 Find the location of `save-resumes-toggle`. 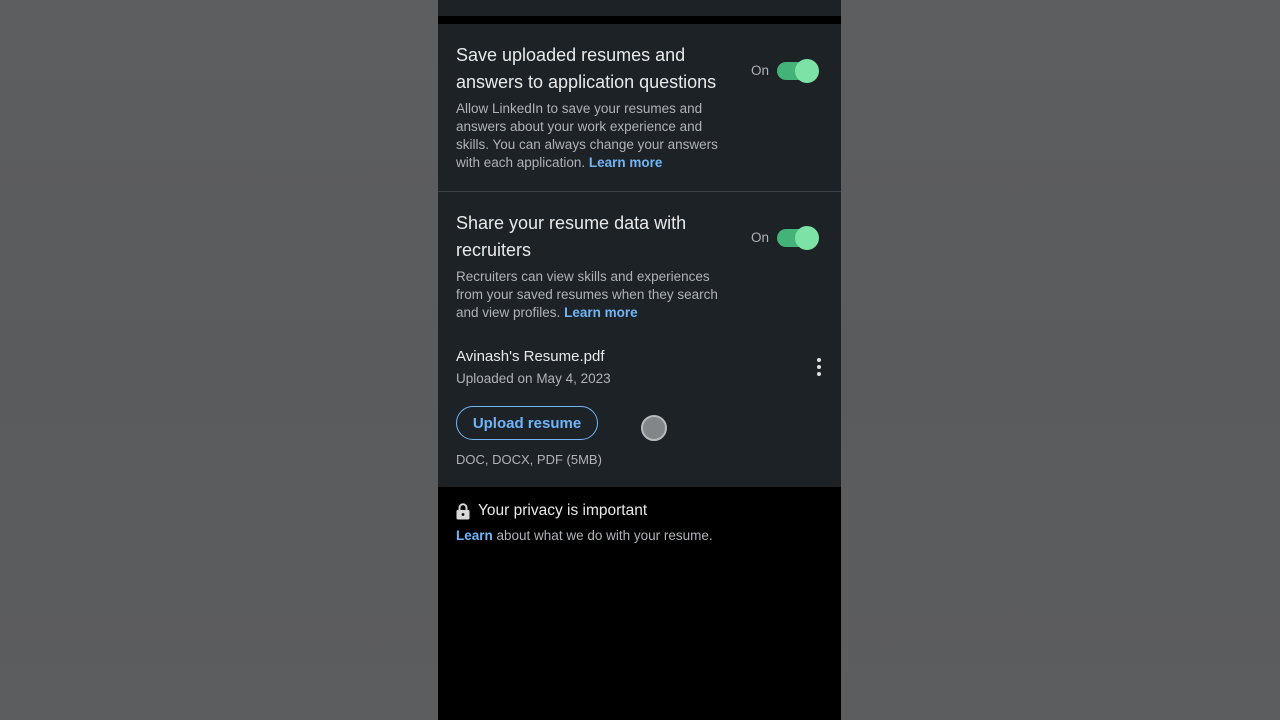

save-resumes-toggle is located at coordinates (798, 71).